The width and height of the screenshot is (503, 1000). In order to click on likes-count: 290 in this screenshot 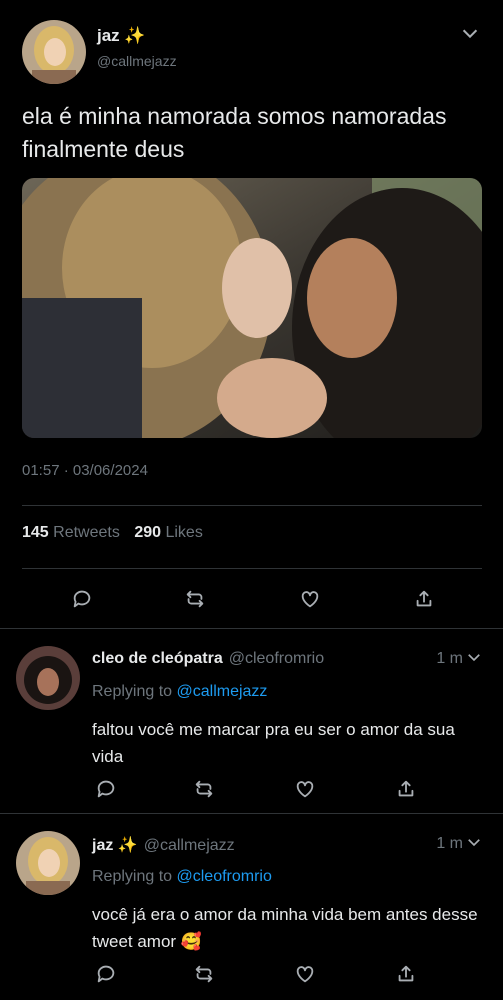, I will do `click(147, 532)`.